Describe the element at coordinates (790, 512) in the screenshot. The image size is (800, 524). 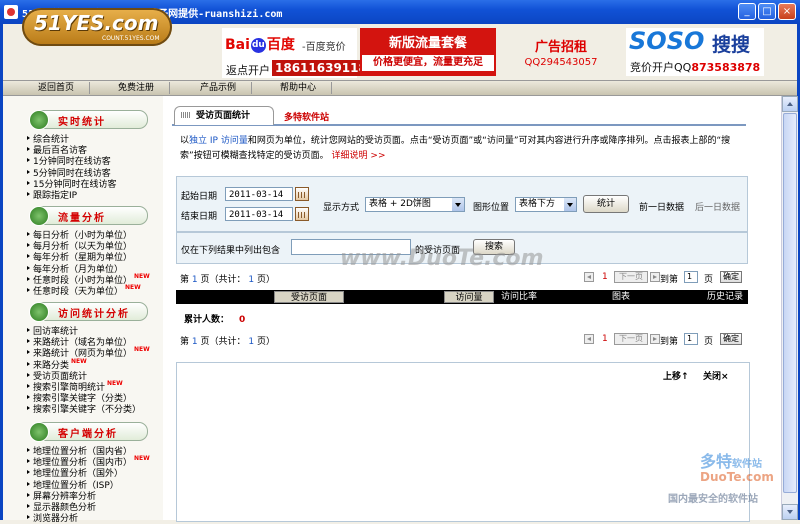
I see `scroll-down-icon` at that location.